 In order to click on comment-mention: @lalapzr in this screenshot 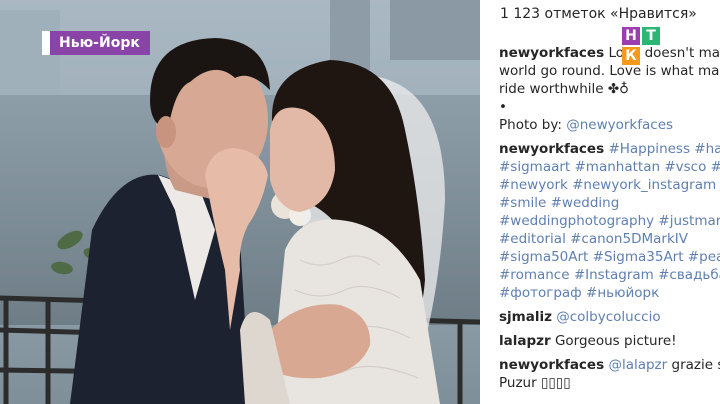, I will do `click(637, 365)`.